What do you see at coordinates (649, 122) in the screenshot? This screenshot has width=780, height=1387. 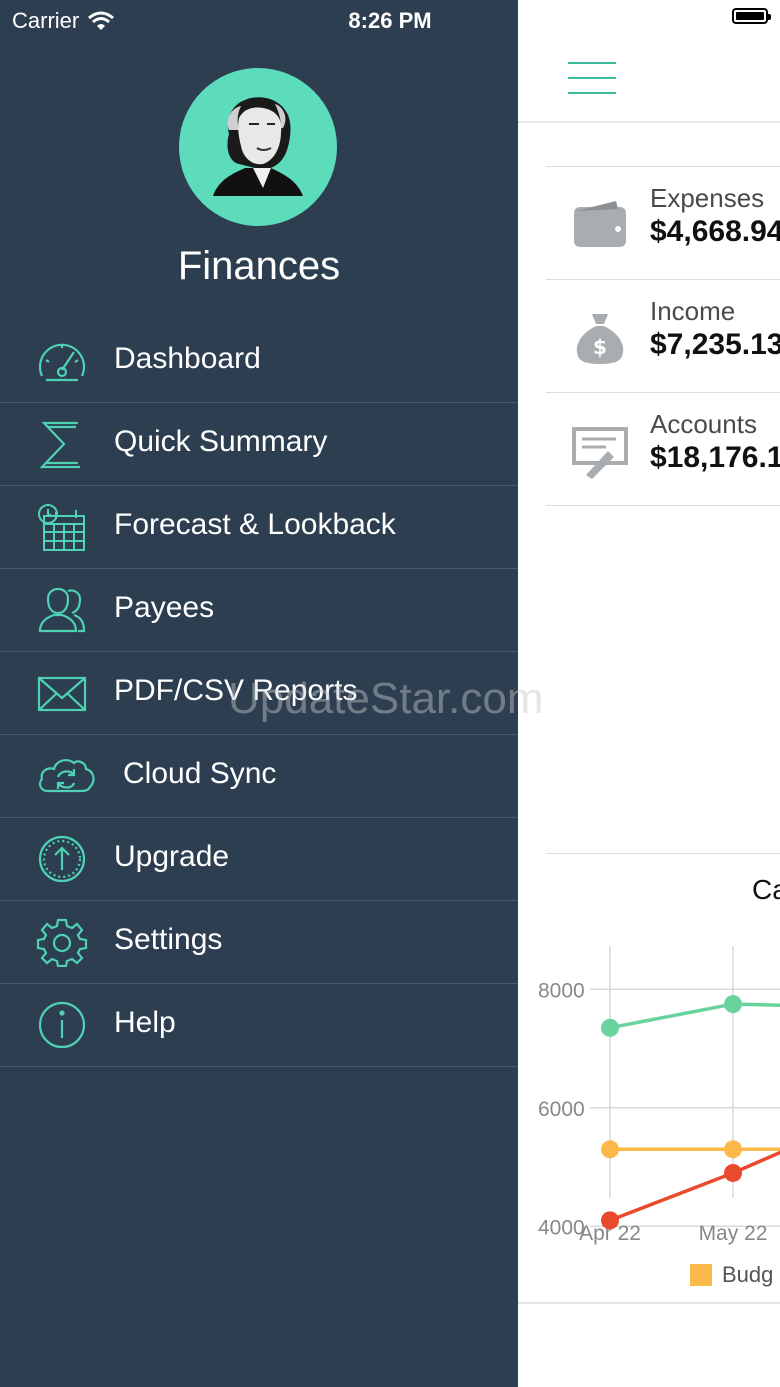 I see `topbar-divider` at bounding box center [649, 122].